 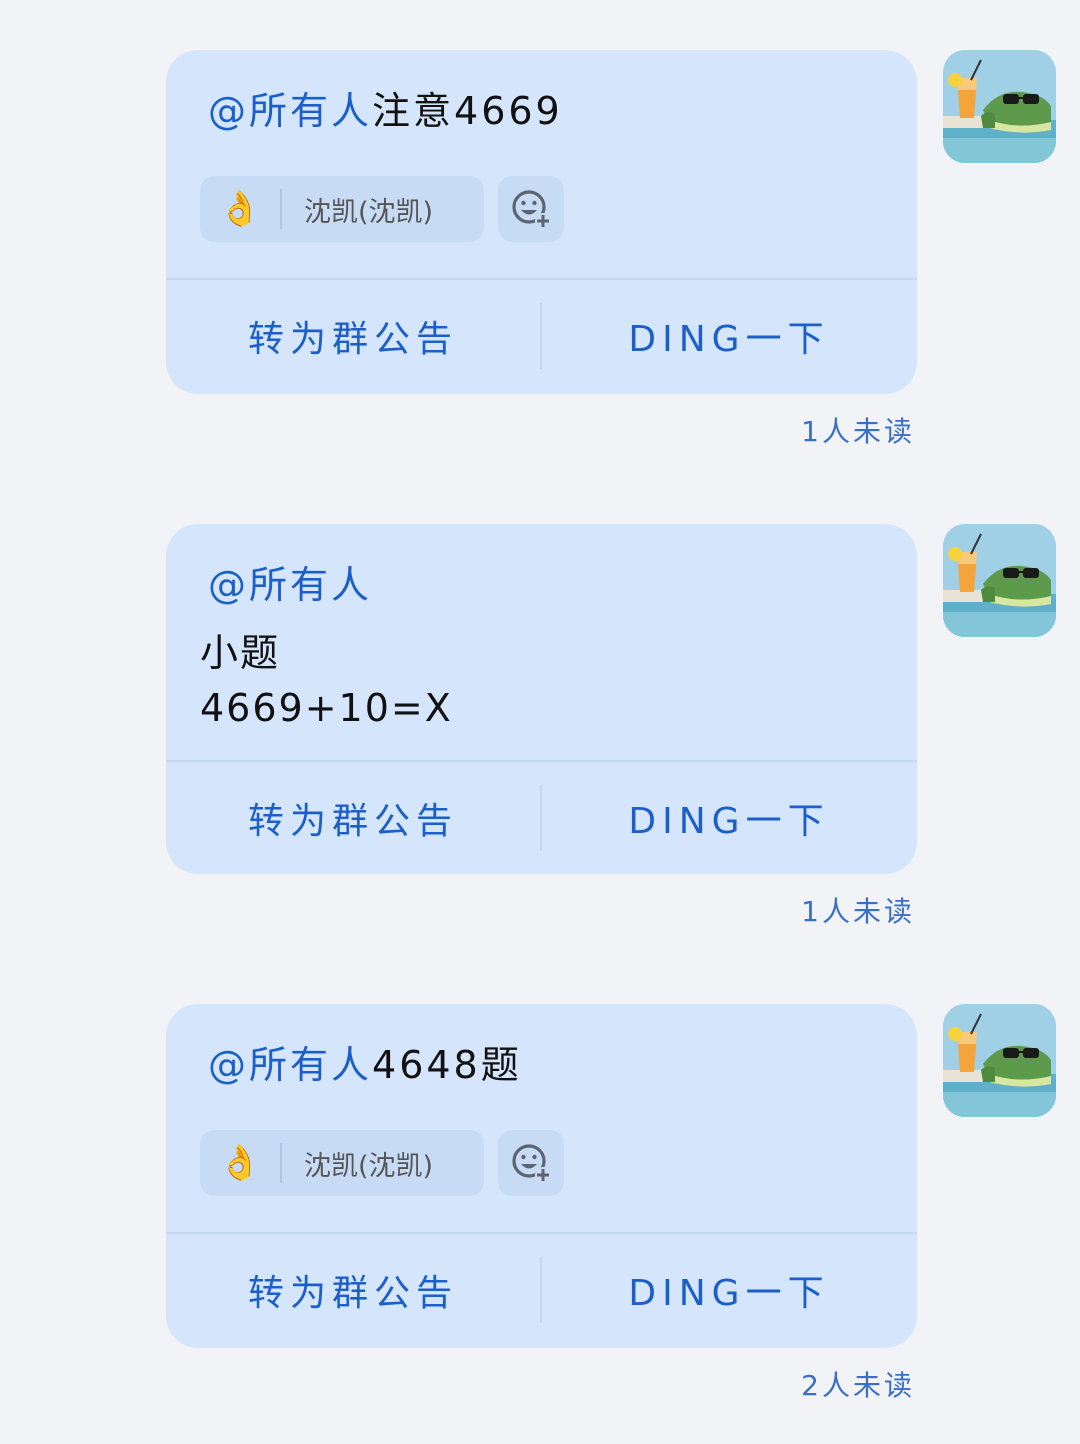 What do you see at coordinates (541, 1119) in the screenshot?
I see `message-content: @所有人4648题 👌 沈凯(沈凯)` at bounding box center [541, 1119].